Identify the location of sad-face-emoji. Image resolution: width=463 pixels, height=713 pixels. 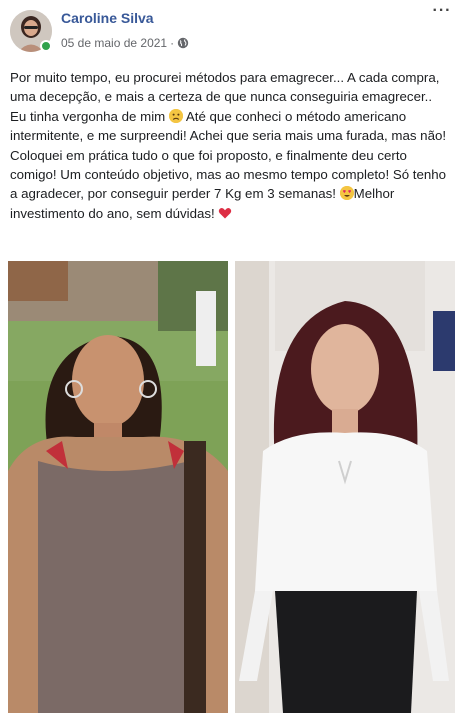
(175, 115).